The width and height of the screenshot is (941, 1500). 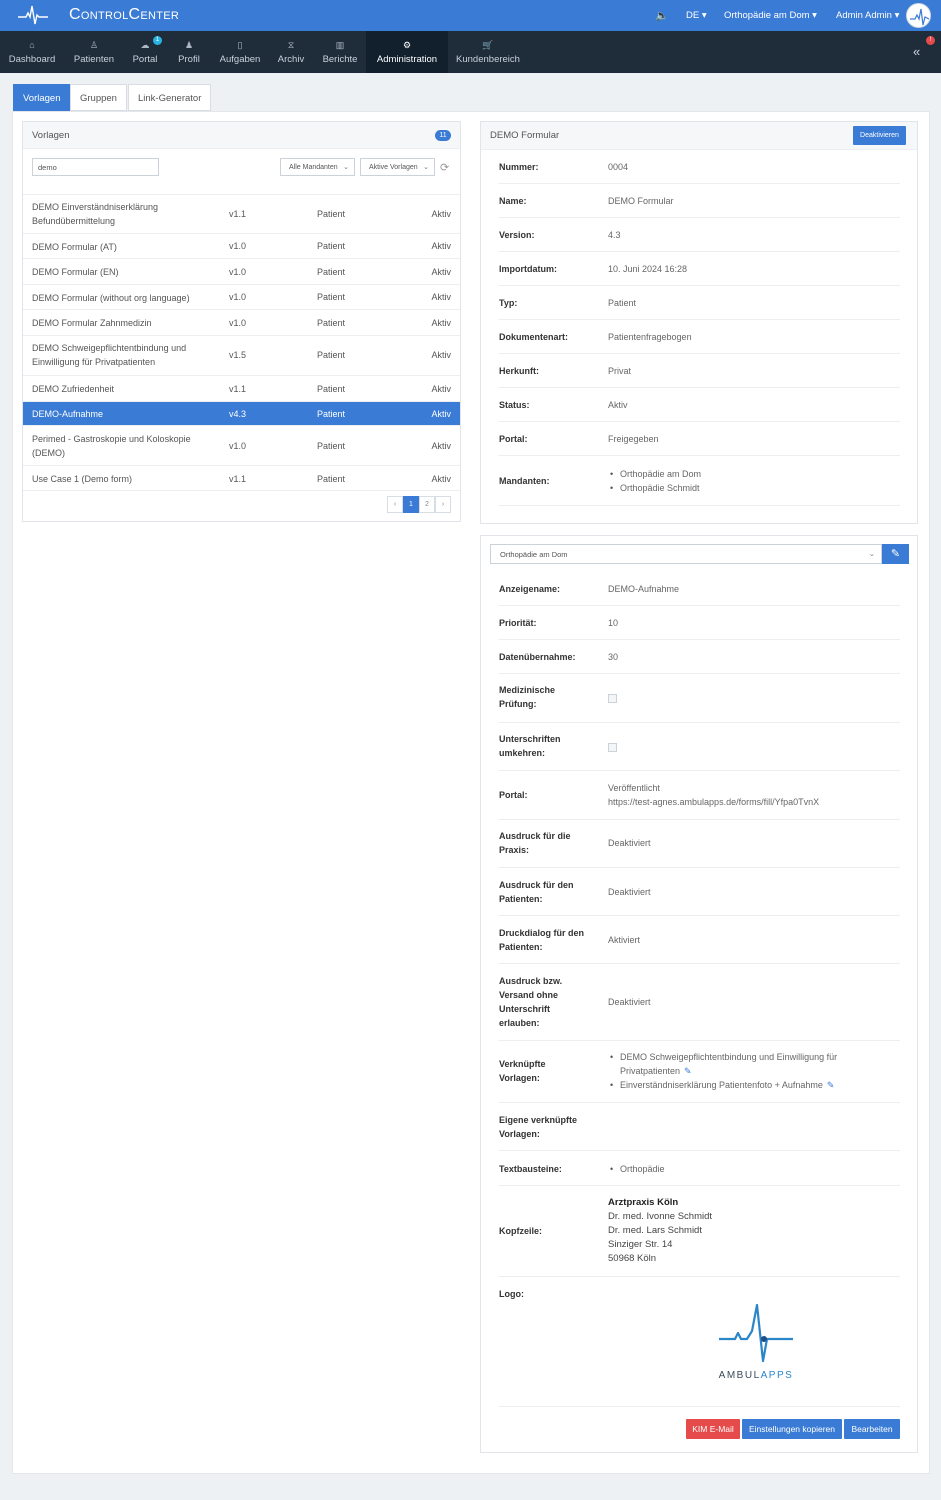 I want to click on nav-dashboard: ⌂ Dashboard, so click(x=32, y=52).